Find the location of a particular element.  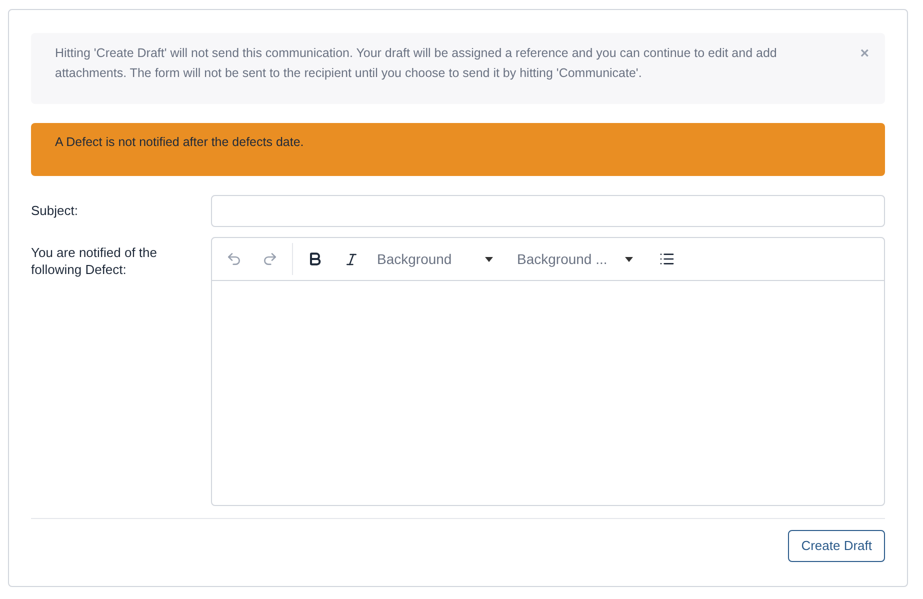

bold-icon is located at coordinates (315, 259).